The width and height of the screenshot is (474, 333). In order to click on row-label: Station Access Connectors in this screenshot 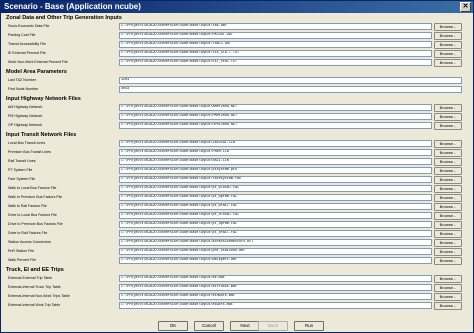, I will do `click(29, 242)`.